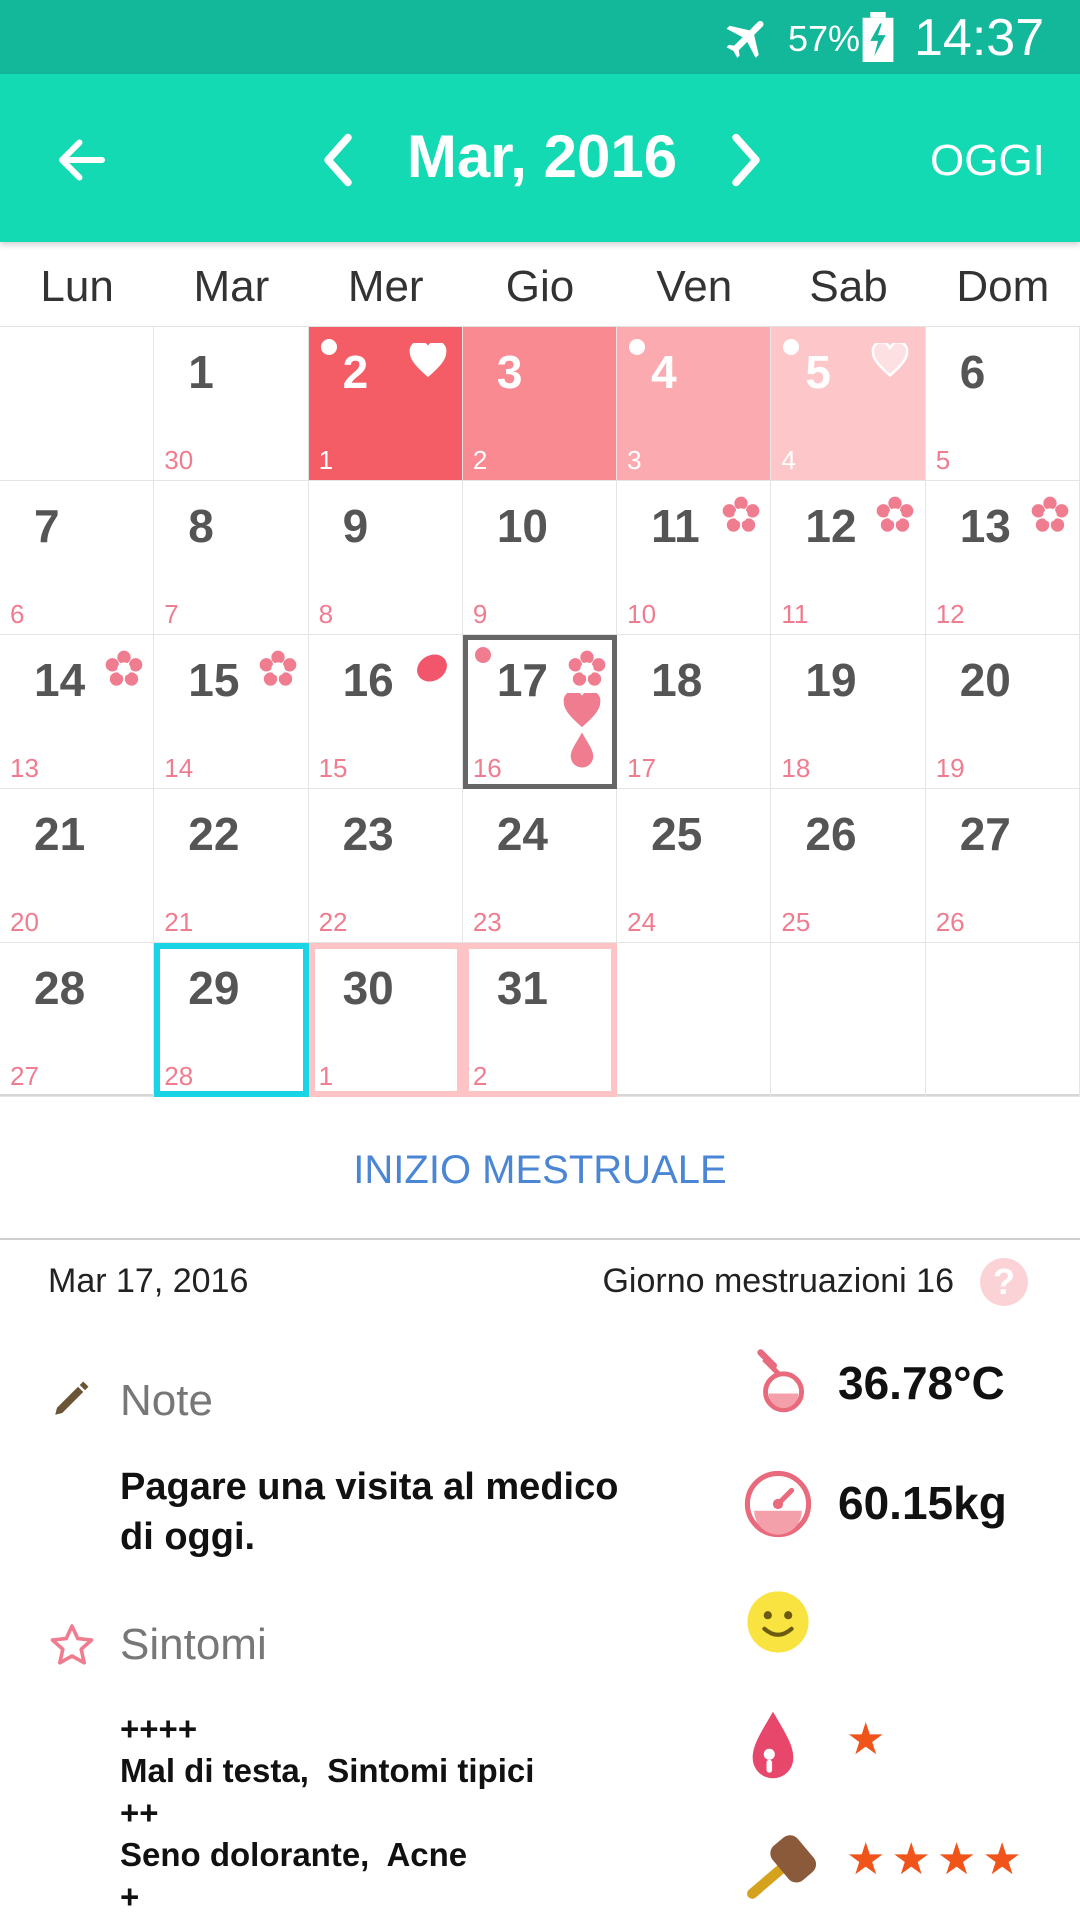 The width and height of the screenshot is (1080, 1920). Describe the element at coordinates (82, 160) in the screenshot. I see `back-arrow-icon` at that location.